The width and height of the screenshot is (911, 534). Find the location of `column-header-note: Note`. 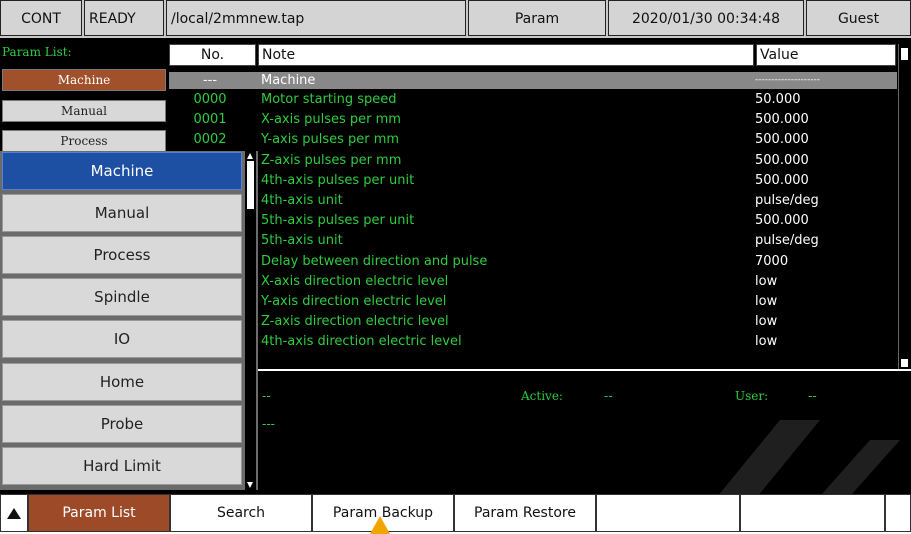

column-header-note: Note is located at coordinates (506, 55).